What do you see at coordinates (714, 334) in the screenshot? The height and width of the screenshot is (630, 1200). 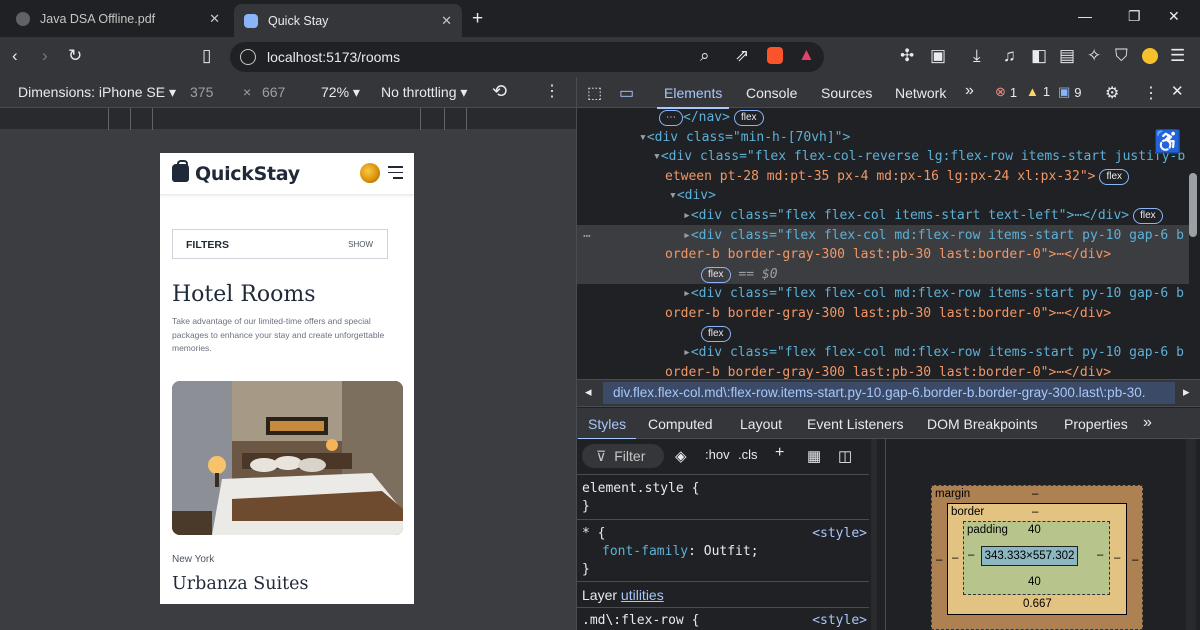 I see `dom-node: flex` at bounding box center [714, 334].